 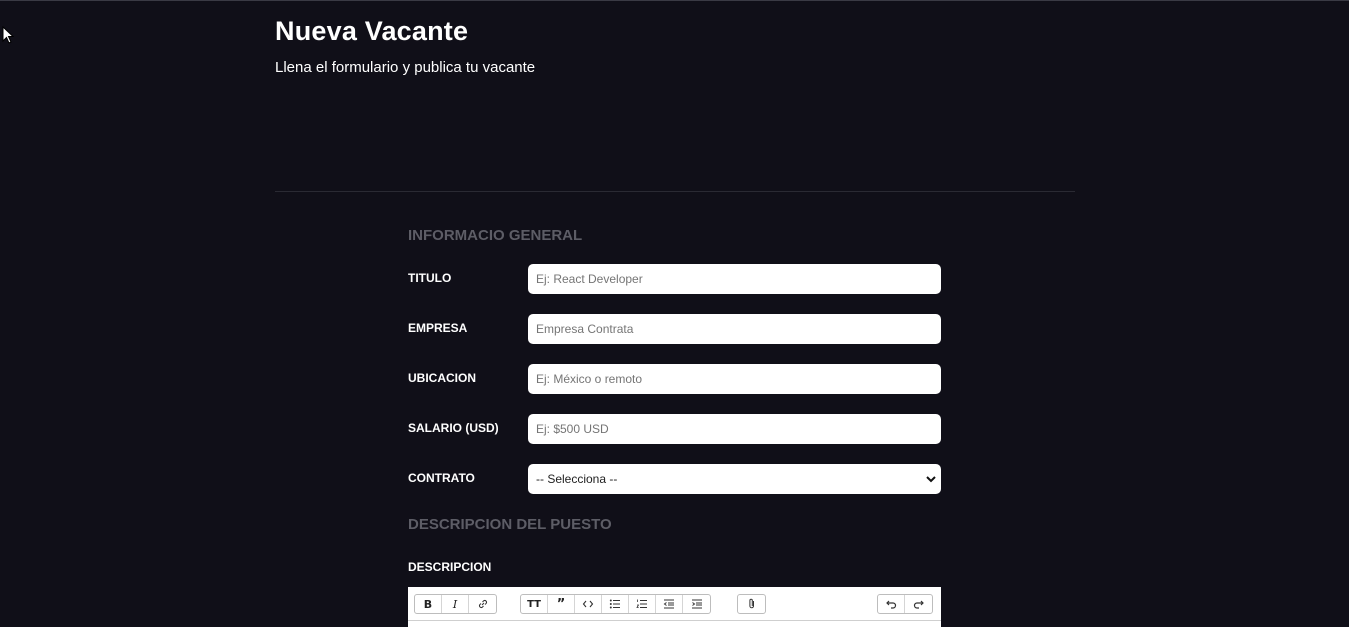 I want to click on titulo-label: TITULO, so click(x=430, y=278).